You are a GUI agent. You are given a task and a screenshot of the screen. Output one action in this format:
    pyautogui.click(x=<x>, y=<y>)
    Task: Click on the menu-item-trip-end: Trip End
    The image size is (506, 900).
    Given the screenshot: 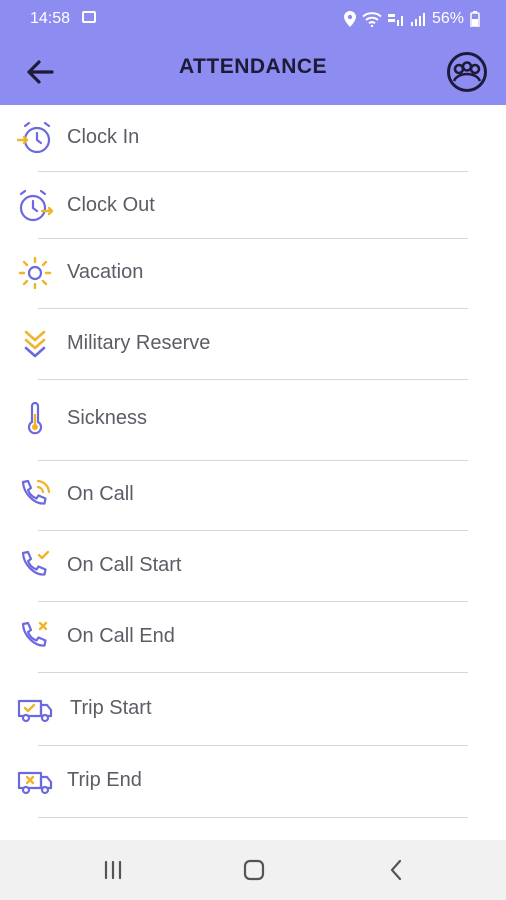 What is the action you would take?
    pyautogui.click(x=253, y=781)
    